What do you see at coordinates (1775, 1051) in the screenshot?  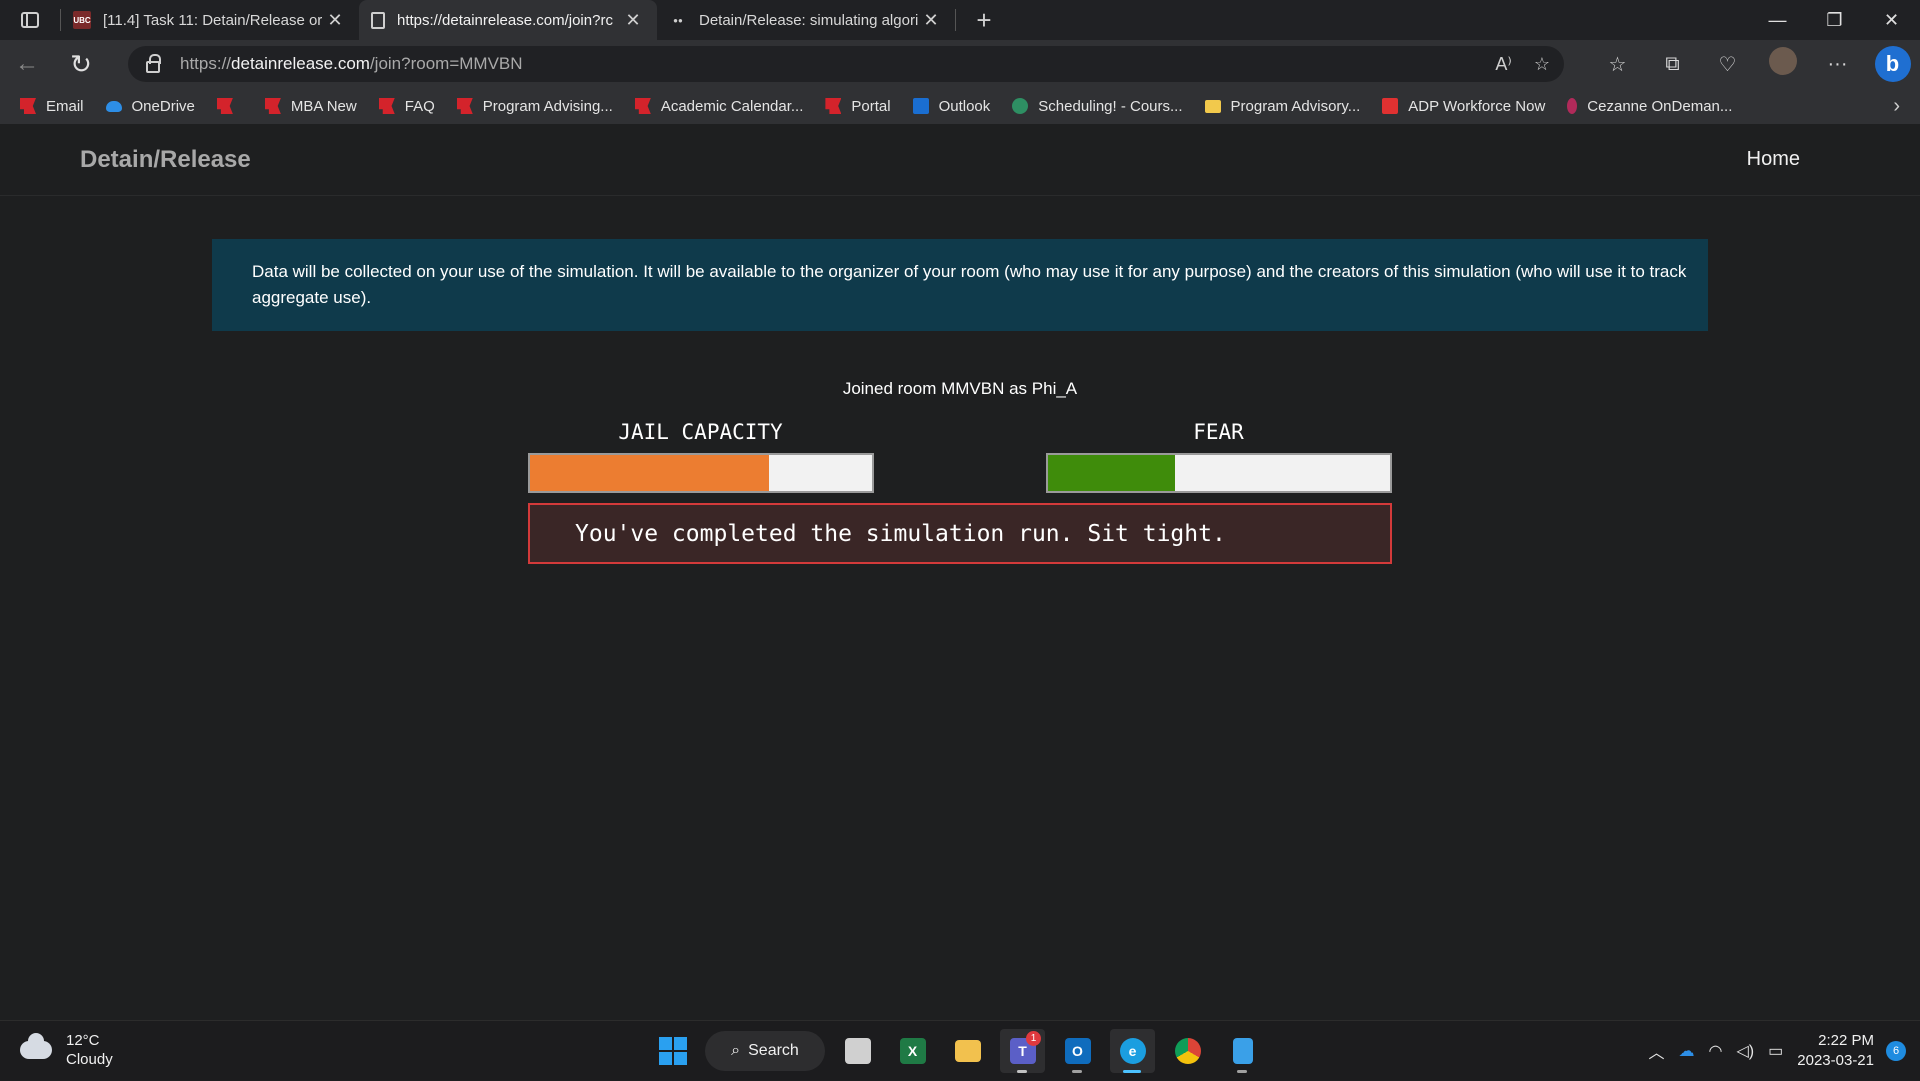 I see `battery-icon: ▭` at bounding box center [1775, 1051].